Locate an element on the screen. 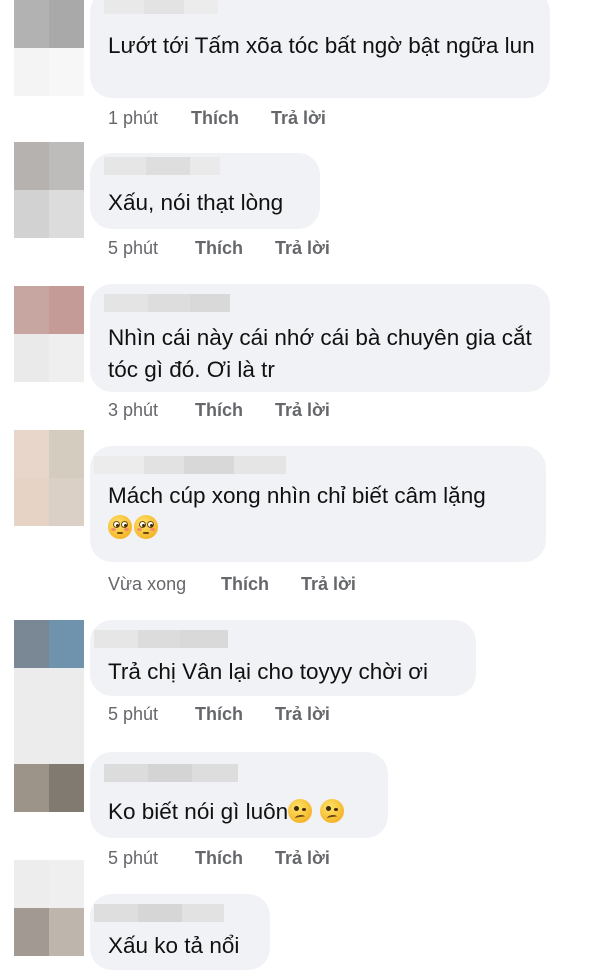 The width and height of the screenshot is (600, 977). comment-meta: Vừa xong Thích Trả lời is located at coordinates (348, 586).